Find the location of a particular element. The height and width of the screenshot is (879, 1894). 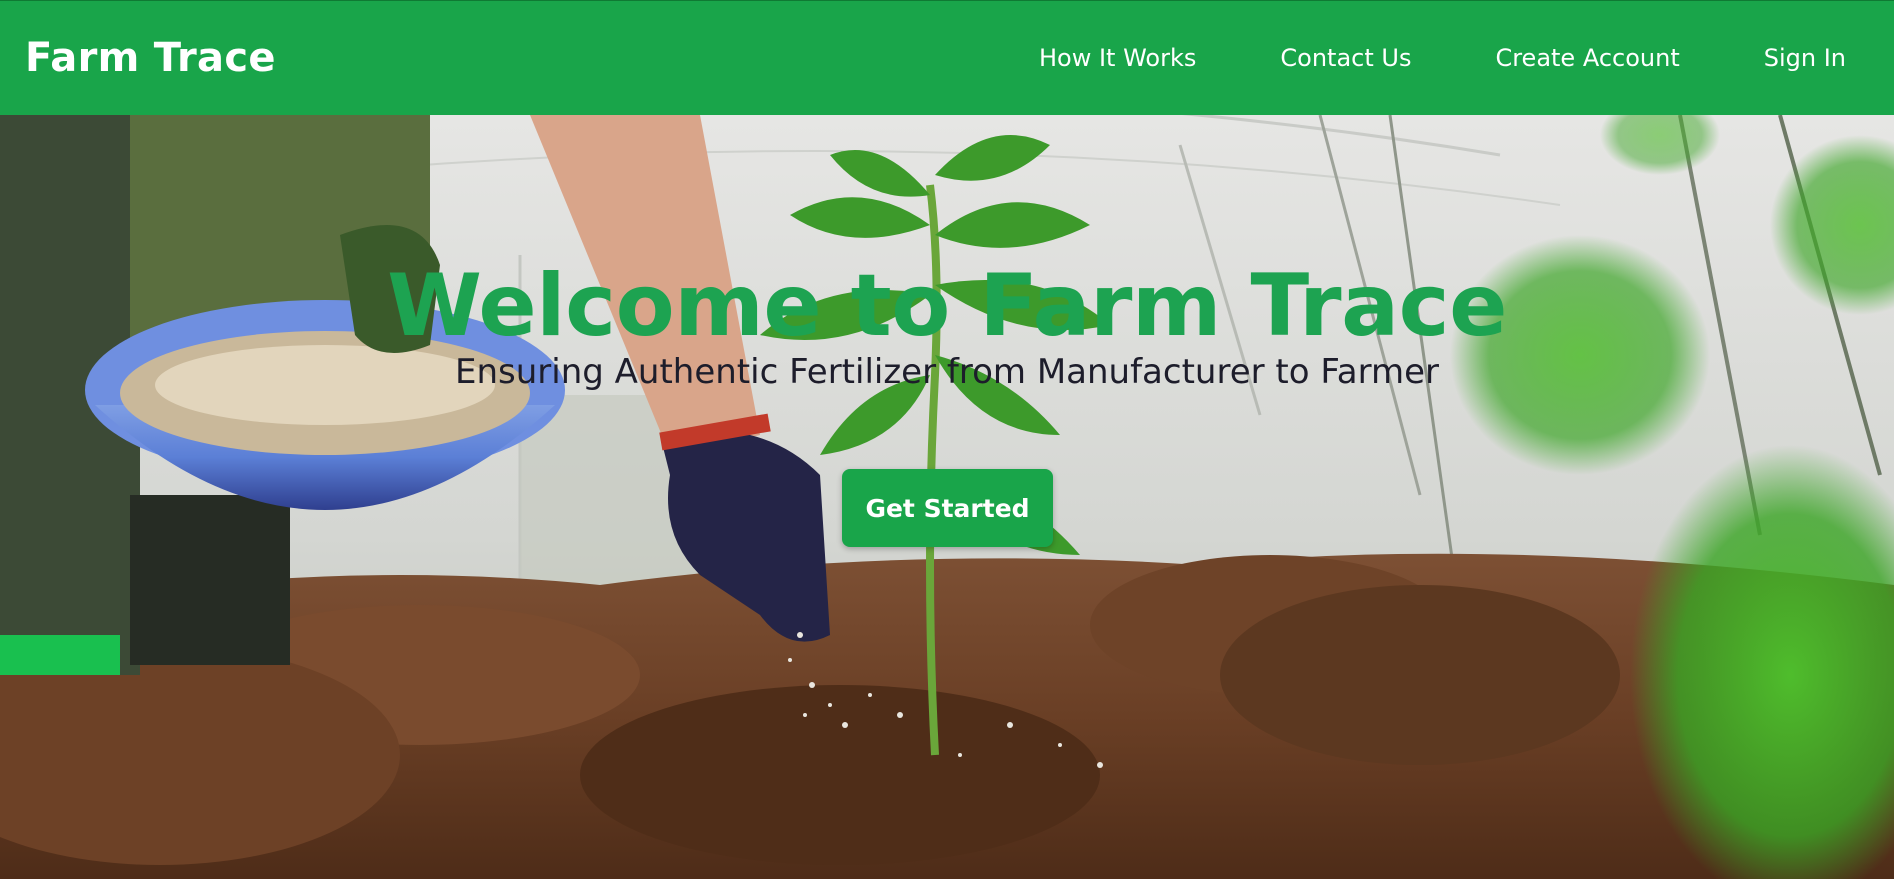

nav-link-create-account: Create Account is located at coordinates (1587, 58).